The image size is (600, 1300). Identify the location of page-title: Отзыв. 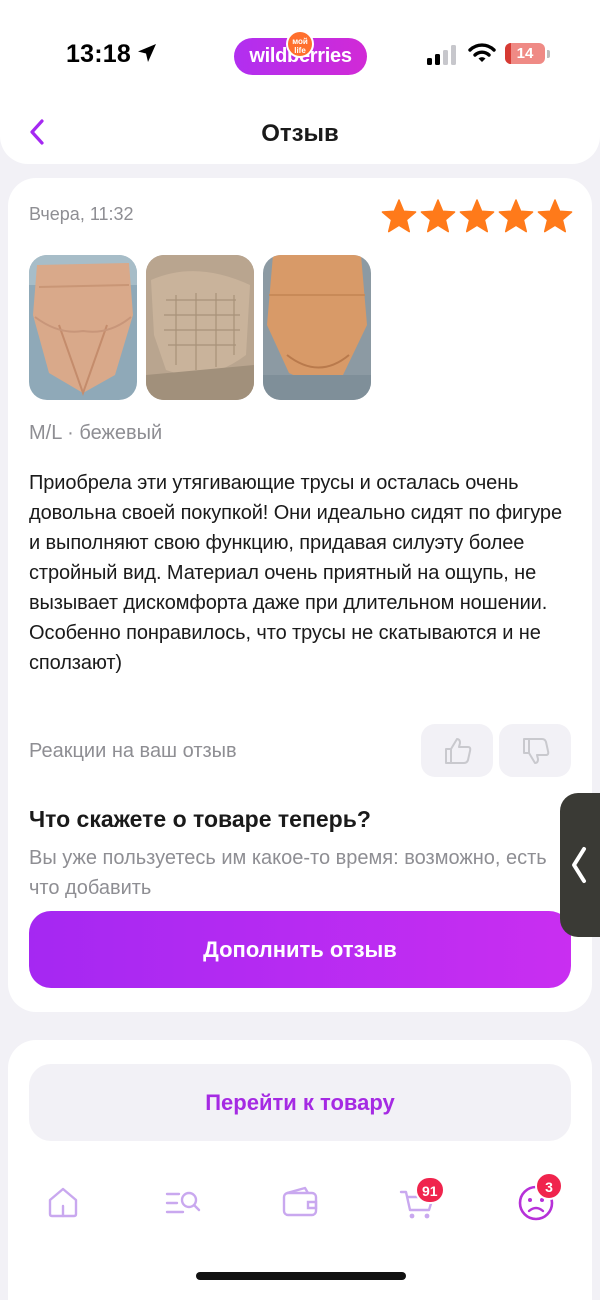
(300, 133).